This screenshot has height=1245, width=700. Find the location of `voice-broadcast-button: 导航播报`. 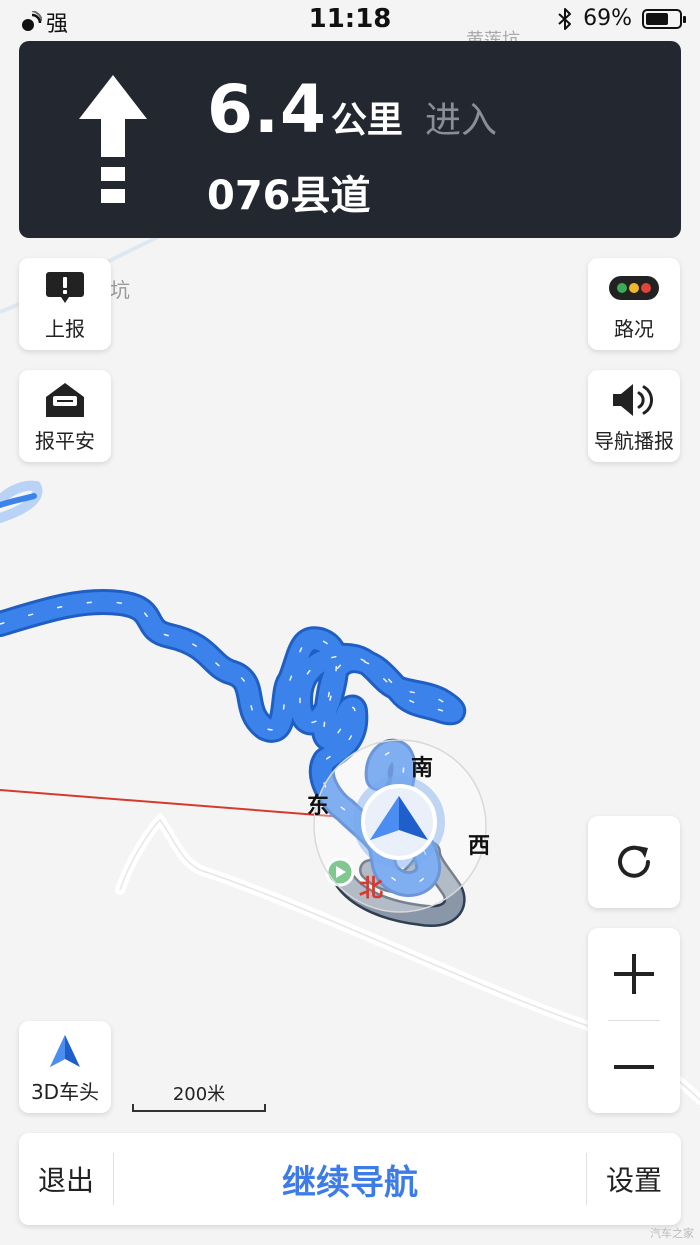

voice-broadcast-button: 导航播报 is located at coordinates (634, 416).